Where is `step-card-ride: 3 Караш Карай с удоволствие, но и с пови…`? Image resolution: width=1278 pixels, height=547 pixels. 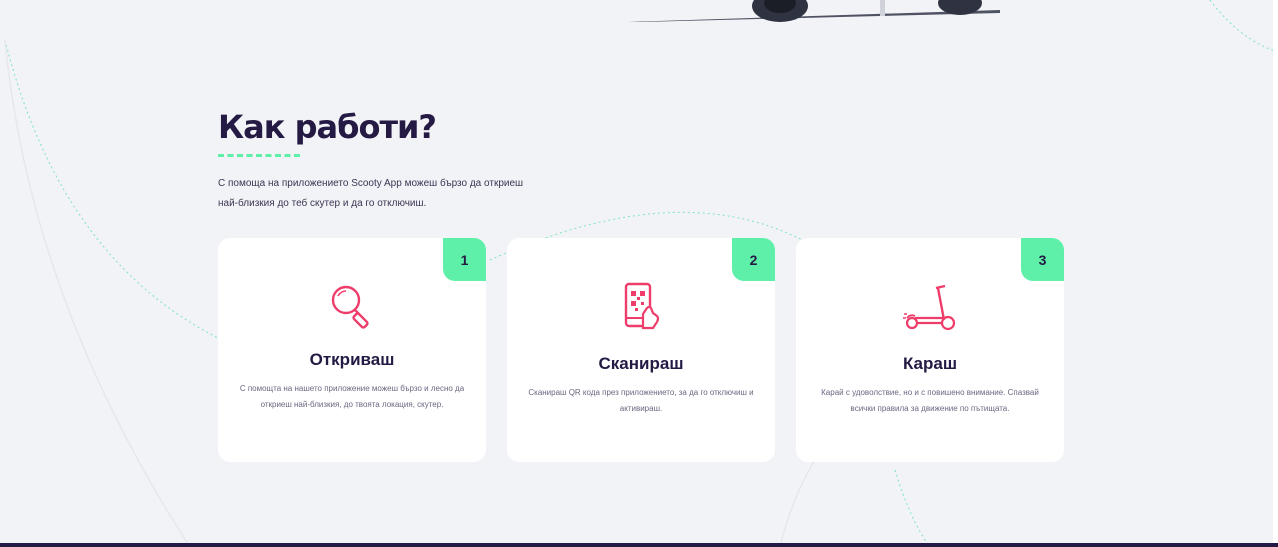 step-card-ride: 3 Караш Карай с удоволствие, но и с пови… is located at coordinates (930, 350).